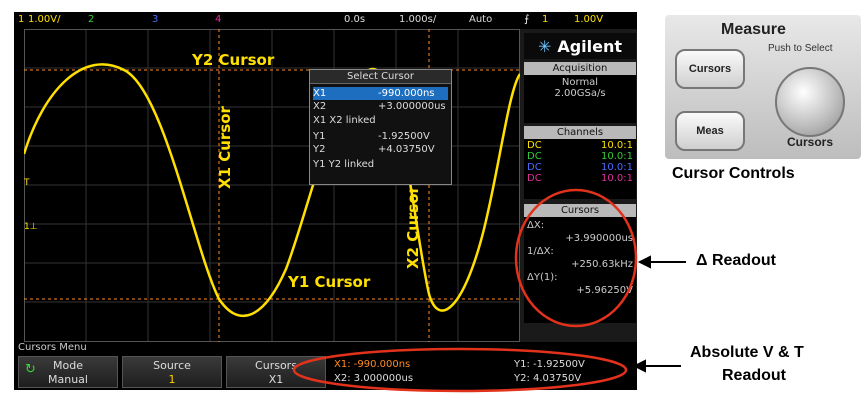 The width and height of the screenshot is (865, 401). What do you see at coordinates (753, 29) in the screenshot?
I see `measure-title: Measure` at bounding box center [753, 29].